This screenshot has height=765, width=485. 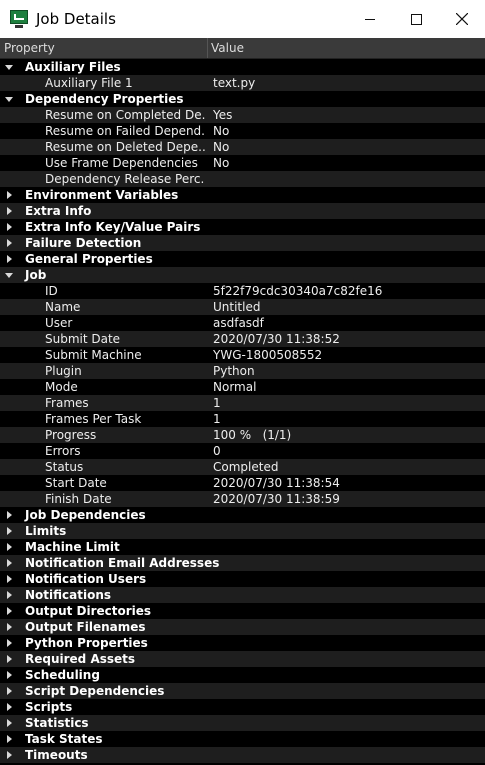 I want to click on property-row: Name Untitled, so click(x=242, y=307).